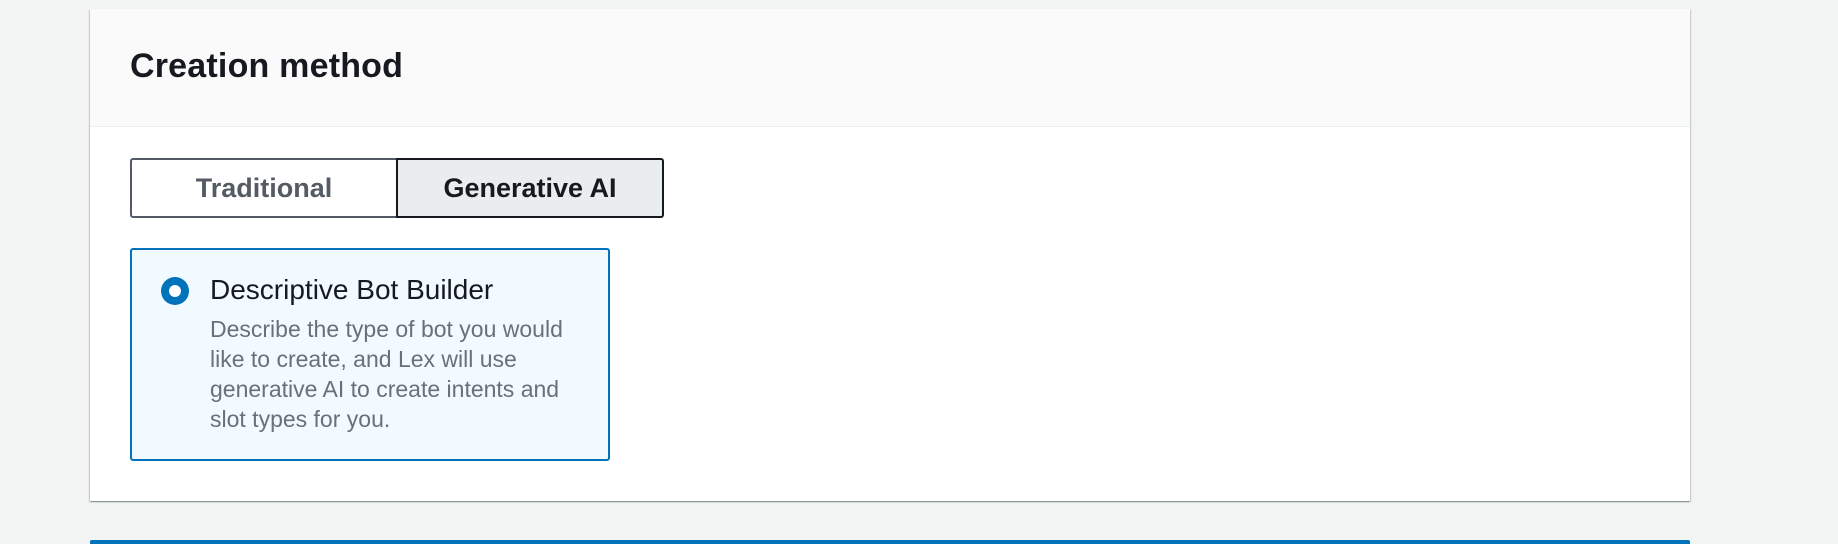 The width and height of the screenshot is (1838, 544). What do you see at coordinates (352, 289) in the screenshot?
I see `tile-title: Descriptive Bot Builder` at bounding box center [352, 289].